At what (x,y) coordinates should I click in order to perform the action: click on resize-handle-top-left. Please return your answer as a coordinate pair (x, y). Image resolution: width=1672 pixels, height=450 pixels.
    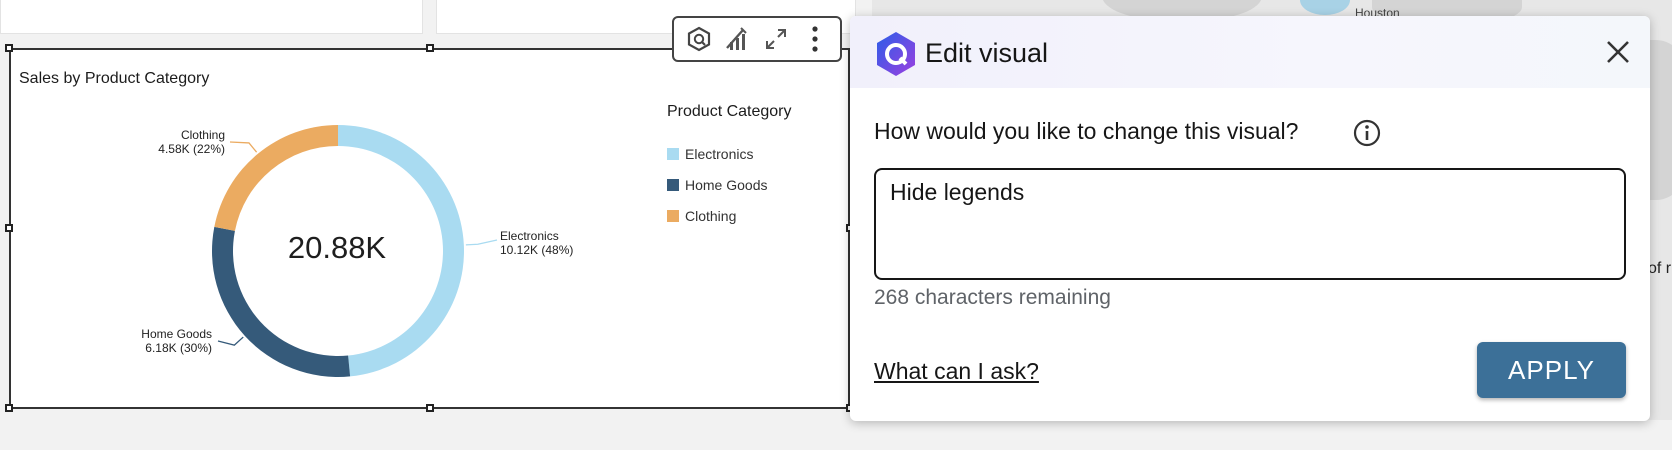
    Looking at the image, I should click on (9, 48).